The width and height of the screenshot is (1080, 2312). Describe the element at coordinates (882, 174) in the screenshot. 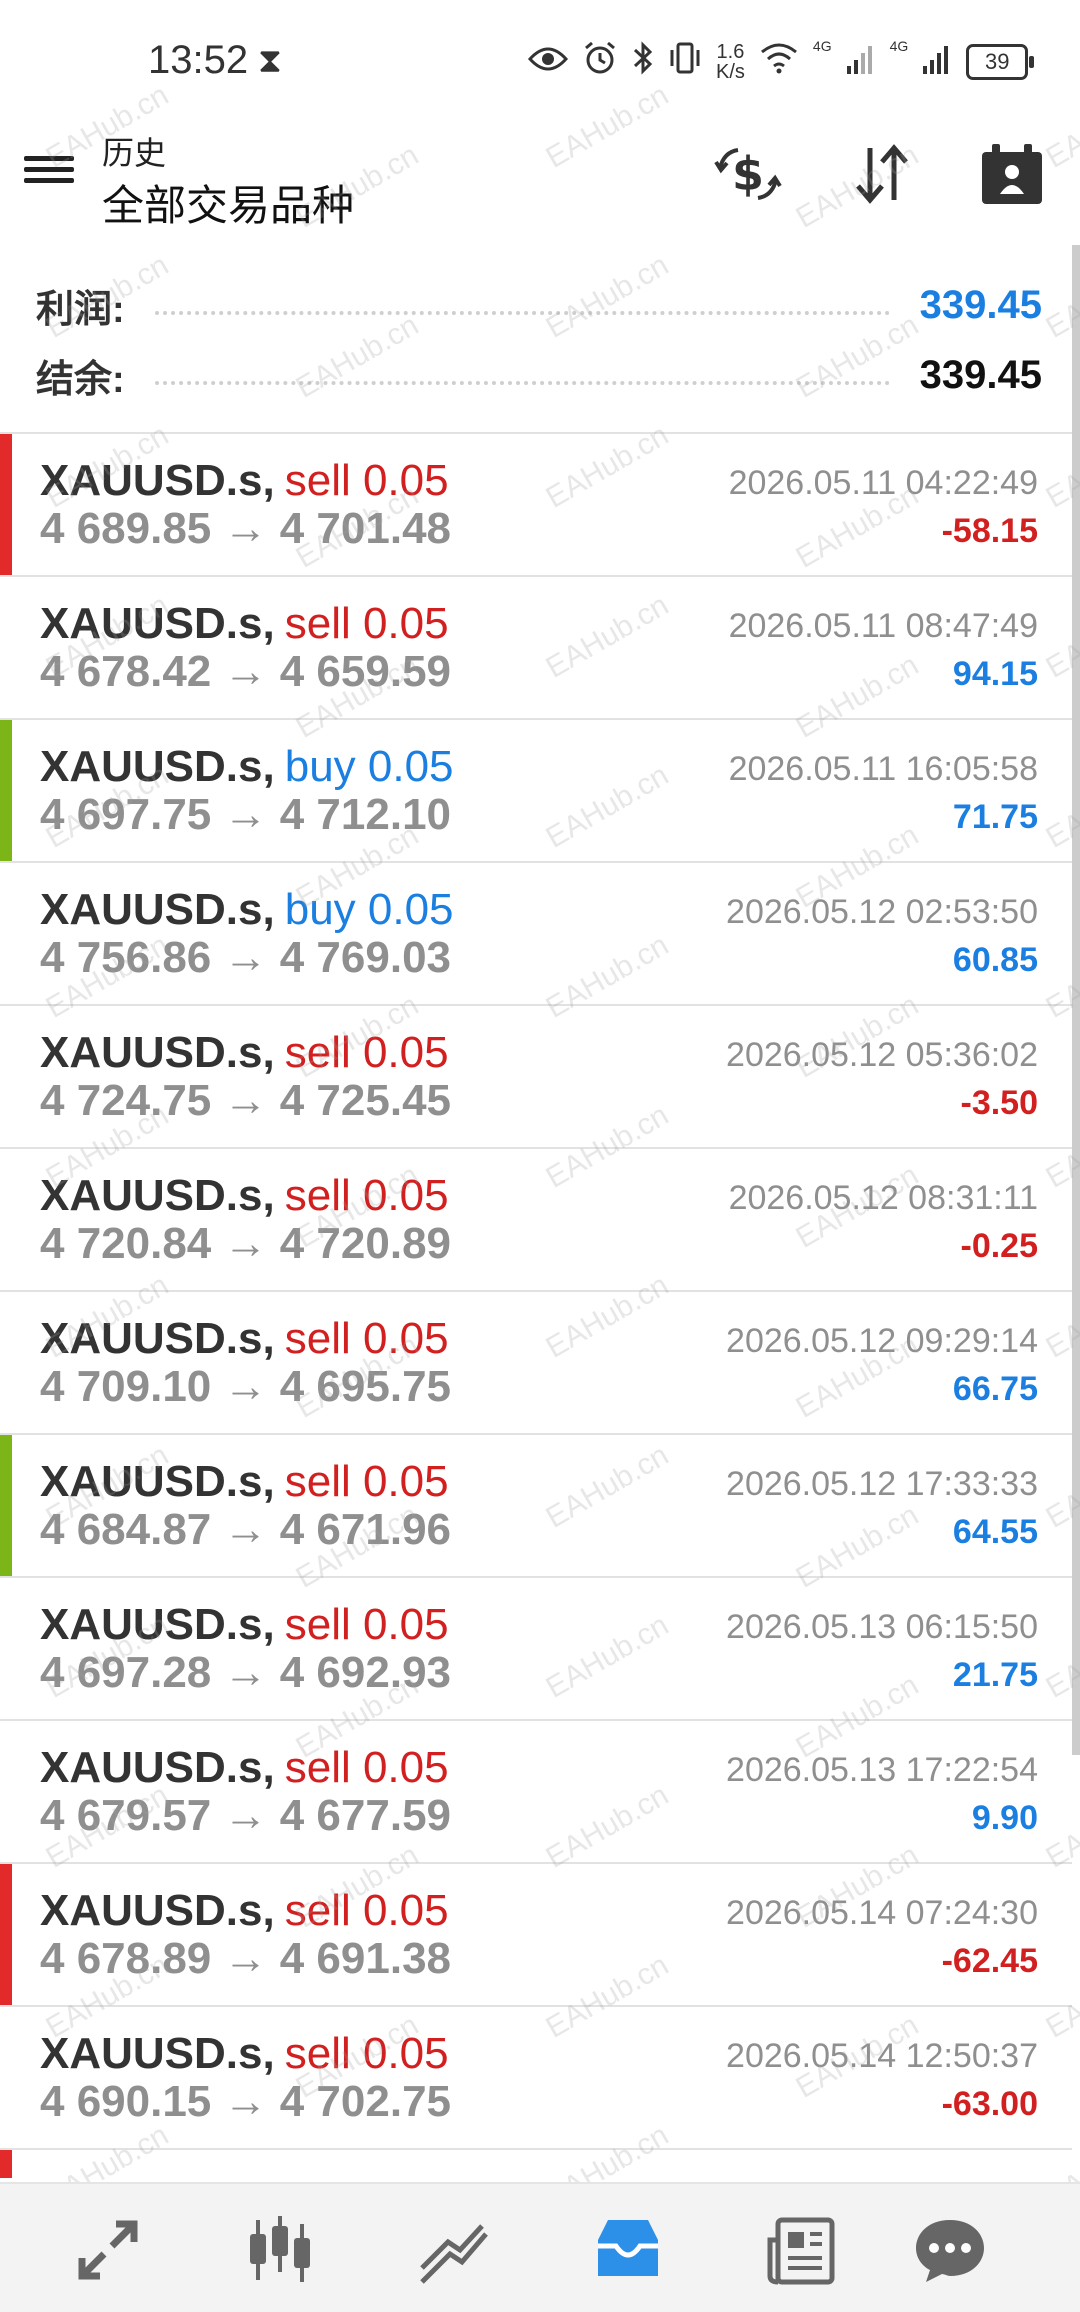

I see `sort-icon` at that location.